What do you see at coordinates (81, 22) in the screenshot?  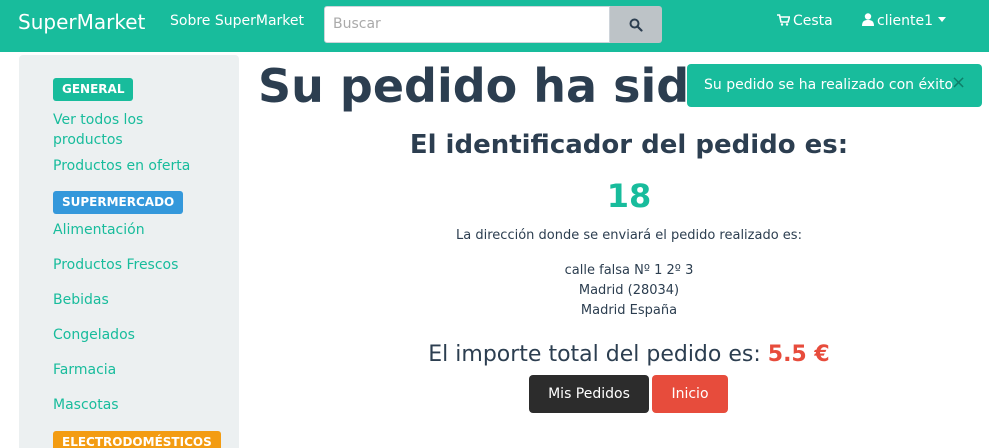 I see `brand-logo: SuperMarket` at bounding box center [81, 22].